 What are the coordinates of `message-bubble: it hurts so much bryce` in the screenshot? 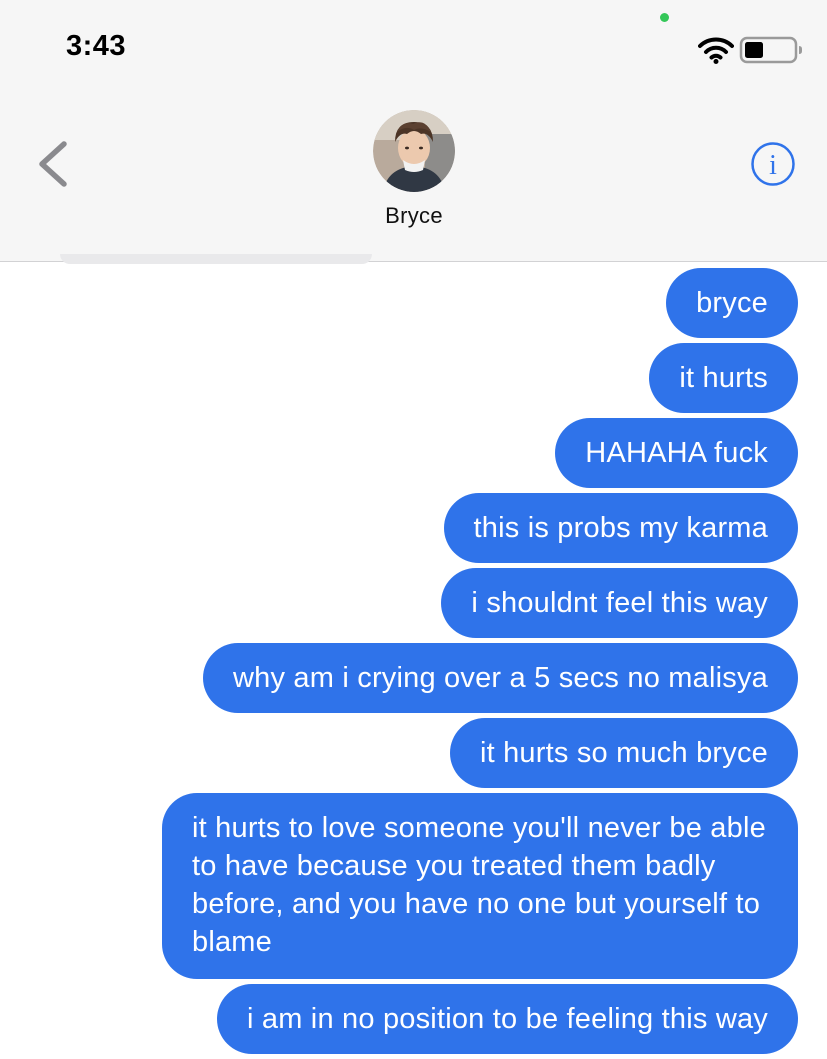 It's located at (623, 753).